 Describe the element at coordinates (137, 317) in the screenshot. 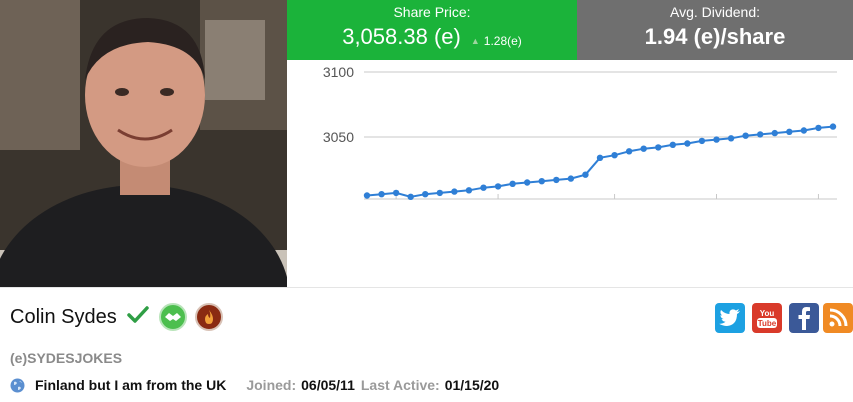

I see `check-icon` at that location.